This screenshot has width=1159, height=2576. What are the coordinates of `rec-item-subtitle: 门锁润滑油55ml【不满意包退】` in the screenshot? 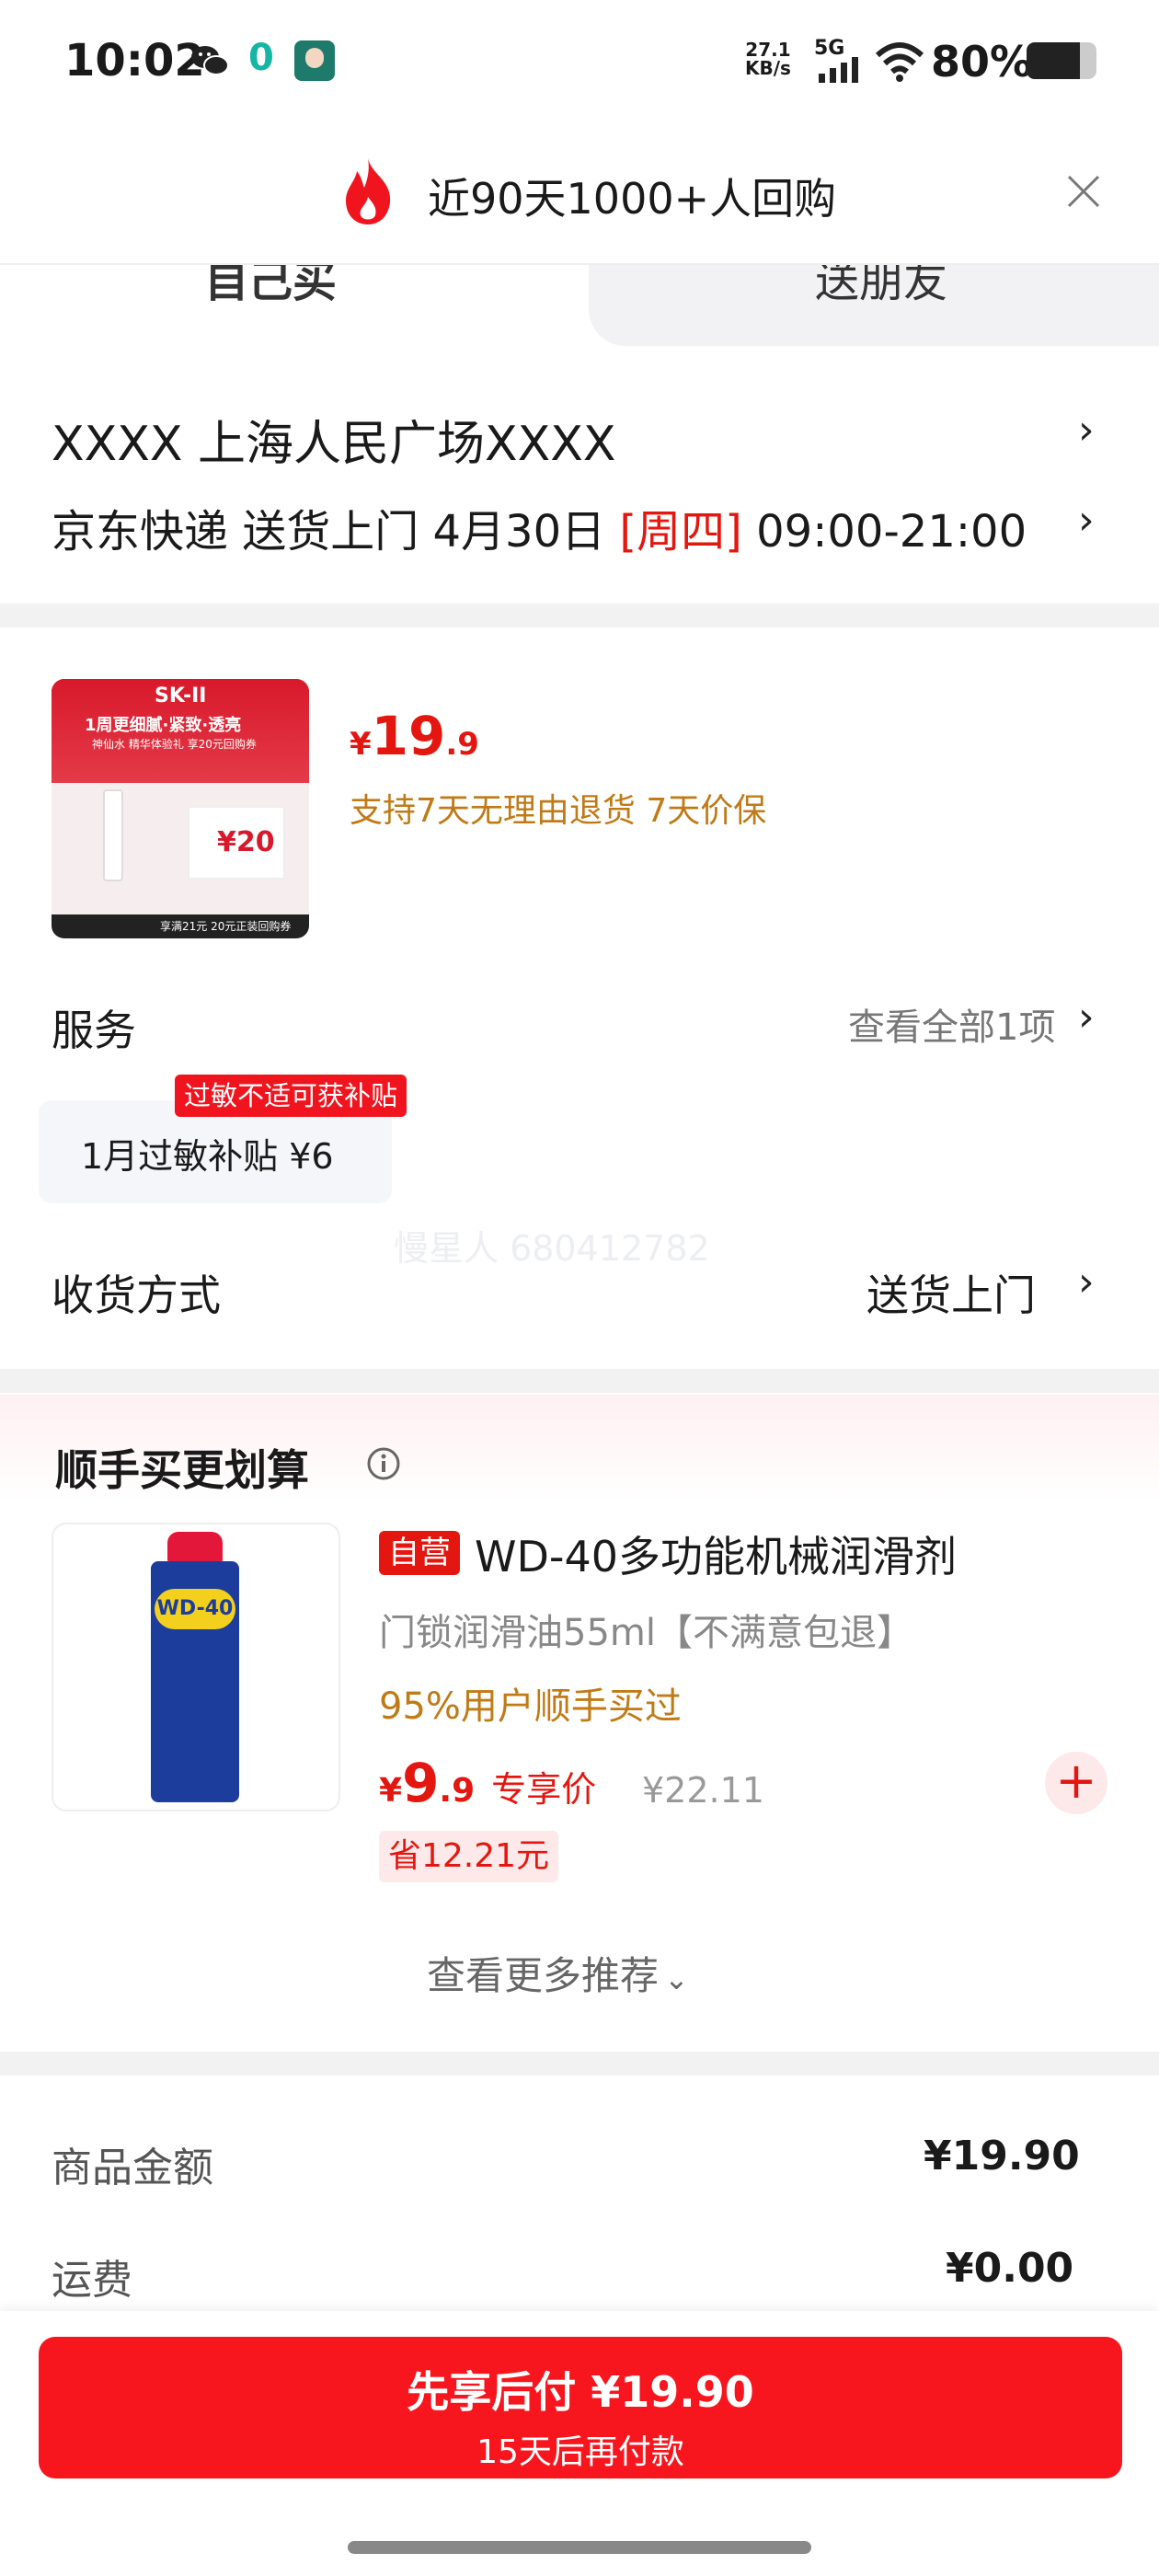 It's located at (646, 1633).